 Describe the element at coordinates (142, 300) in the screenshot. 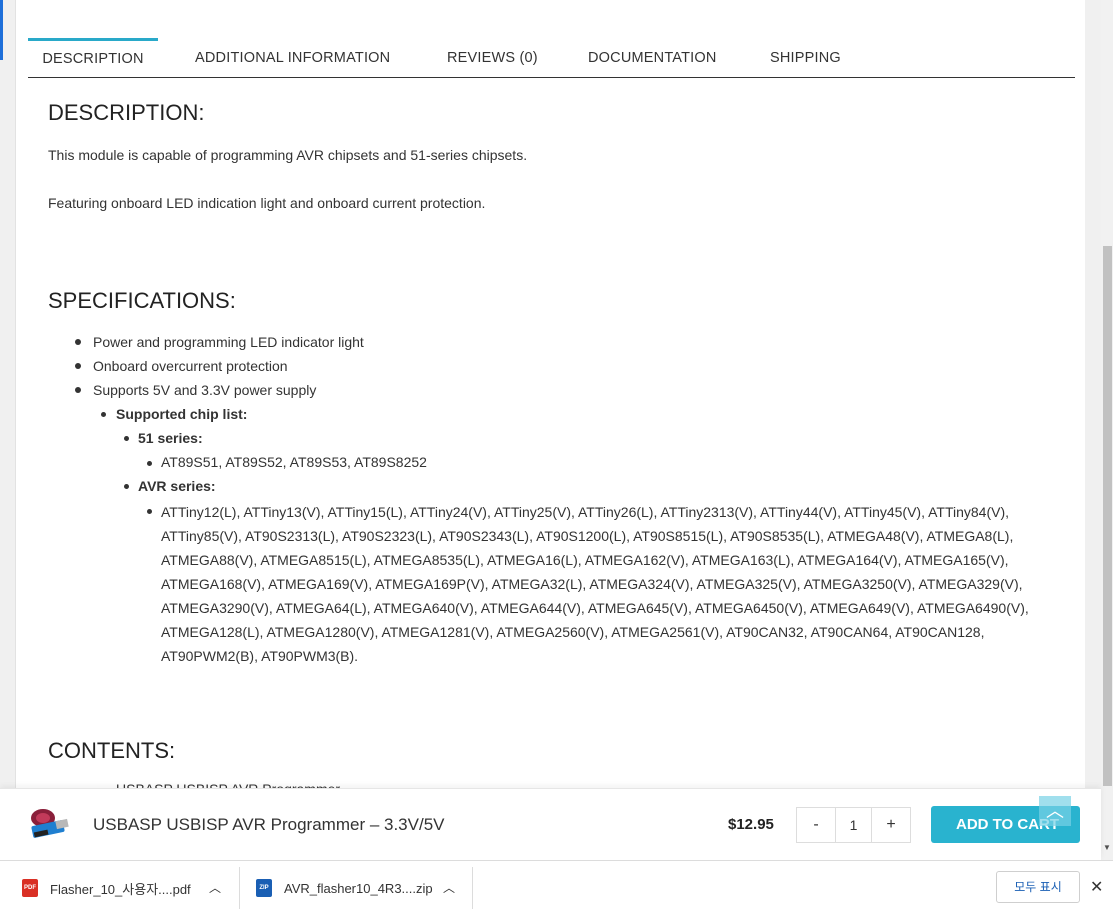

I see `specifications-heading: SPECIFICATIONS:` at that location.